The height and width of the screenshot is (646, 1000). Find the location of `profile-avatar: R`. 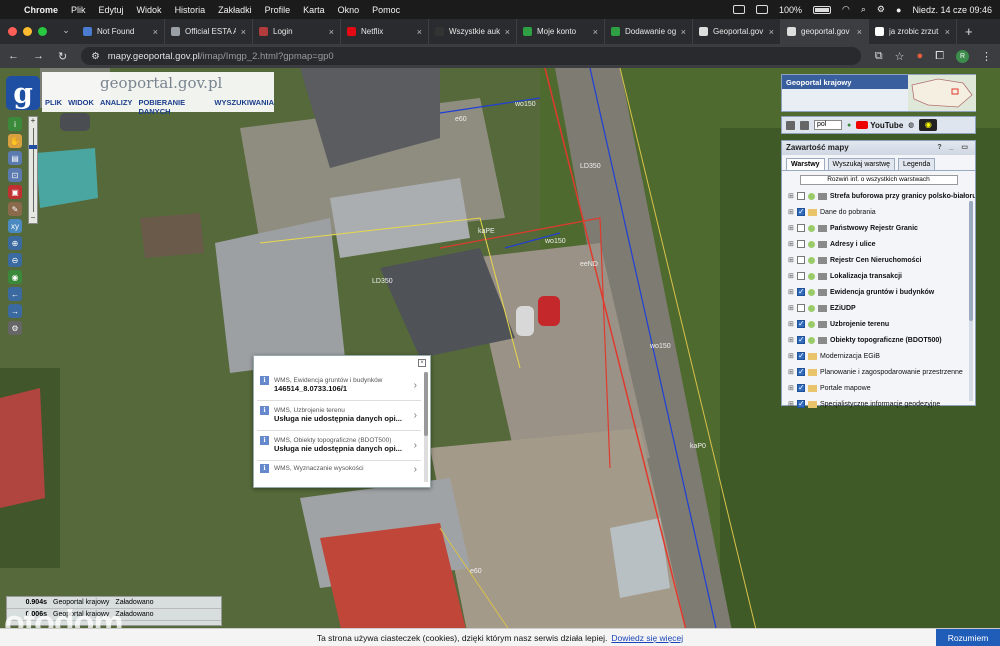

profile-avatar: R is located at coordinates (962, 56).